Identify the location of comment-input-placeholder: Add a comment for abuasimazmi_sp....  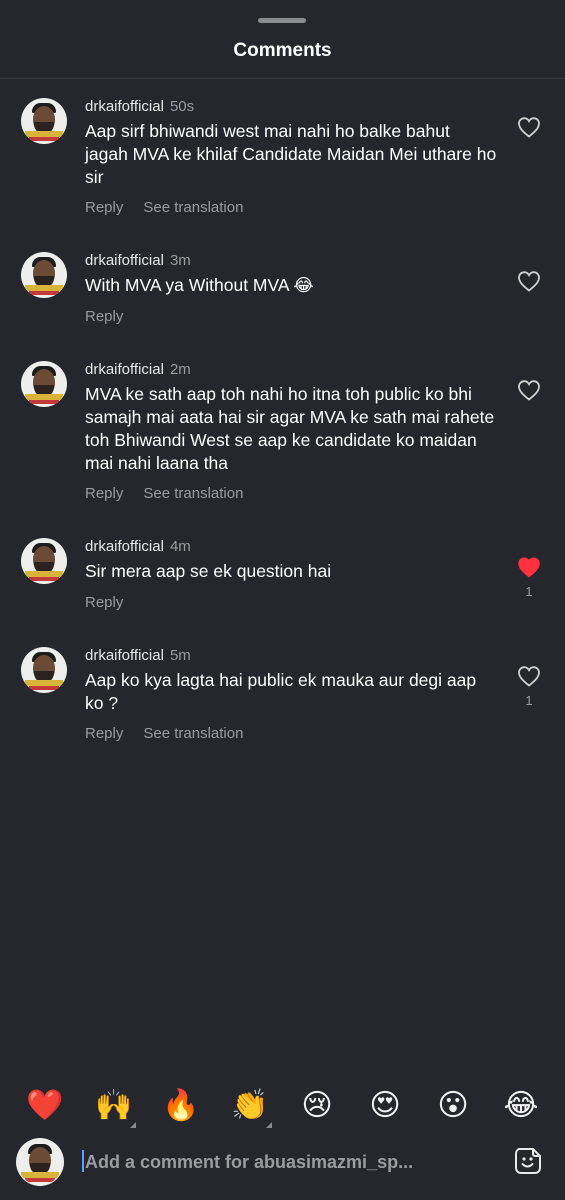
(249, 1162).